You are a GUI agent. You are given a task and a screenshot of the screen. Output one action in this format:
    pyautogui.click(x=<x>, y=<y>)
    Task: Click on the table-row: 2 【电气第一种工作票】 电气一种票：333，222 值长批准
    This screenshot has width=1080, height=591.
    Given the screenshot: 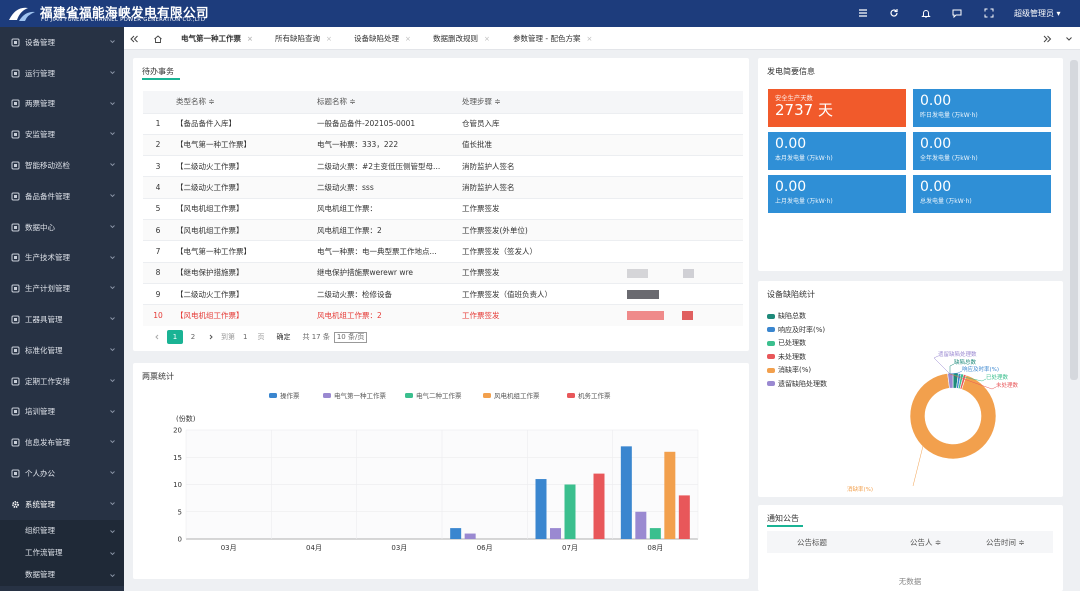 What is the action you would take?
    pyautogui.click(x=443, y=144)
    